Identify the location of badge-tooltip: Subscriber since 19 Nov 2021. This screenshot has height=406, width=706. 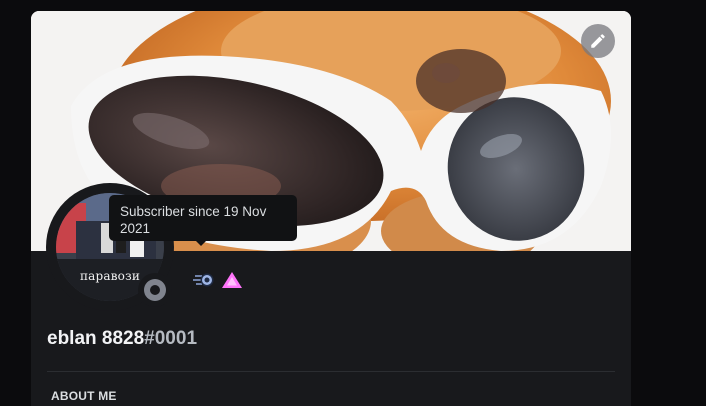
(203, 220).